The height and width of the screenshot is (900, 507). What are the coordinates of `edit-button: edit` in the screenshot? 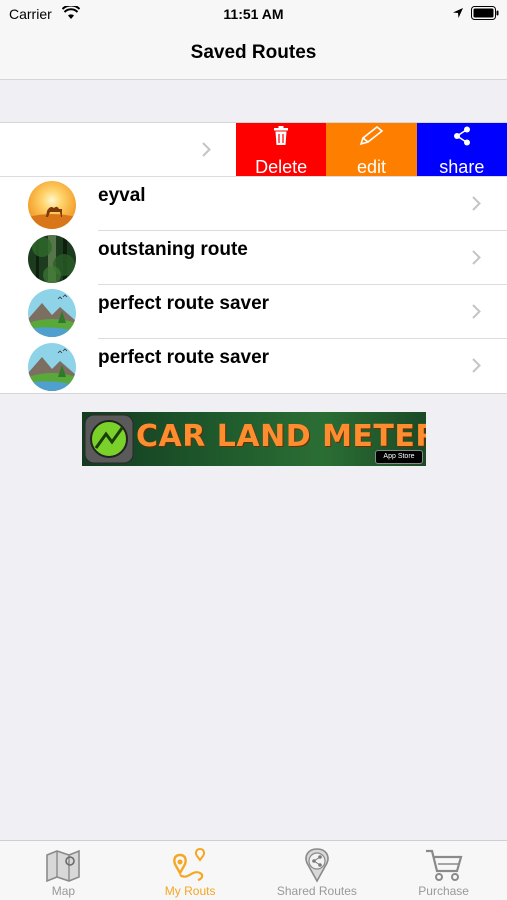 It's located at (371, 150).